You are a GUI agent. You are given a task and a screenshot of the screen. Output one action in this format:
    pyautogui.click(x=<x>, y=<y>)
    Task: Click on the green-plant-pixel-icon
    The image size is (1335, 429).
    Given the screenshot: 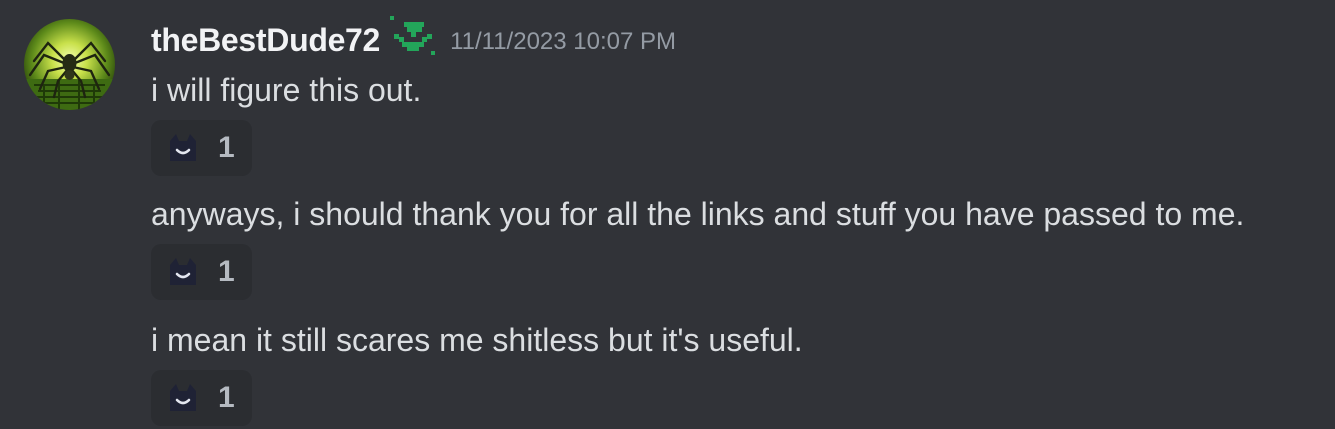 What is the action you would take?
    pyautogui.click(x=413, y=36)
    